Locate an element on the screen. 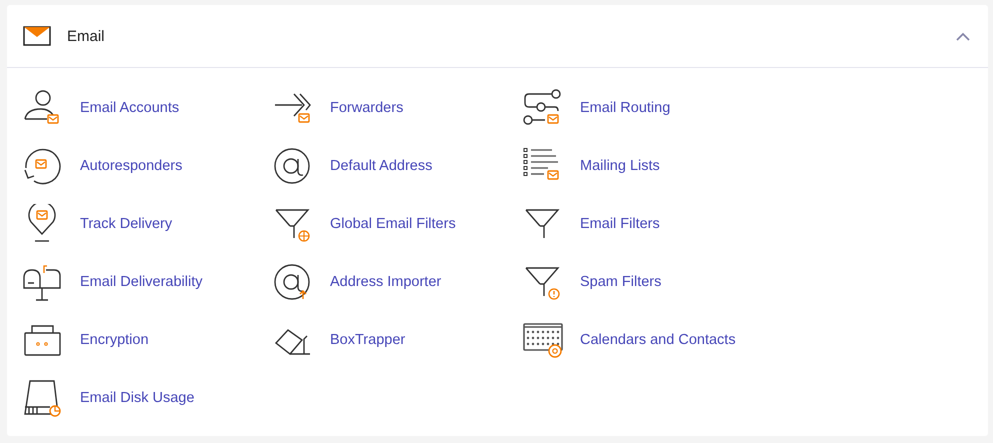 Image resolution: width=993 pixels, height=443 pixels. section-title: Email is located at coordinates (86, 36).